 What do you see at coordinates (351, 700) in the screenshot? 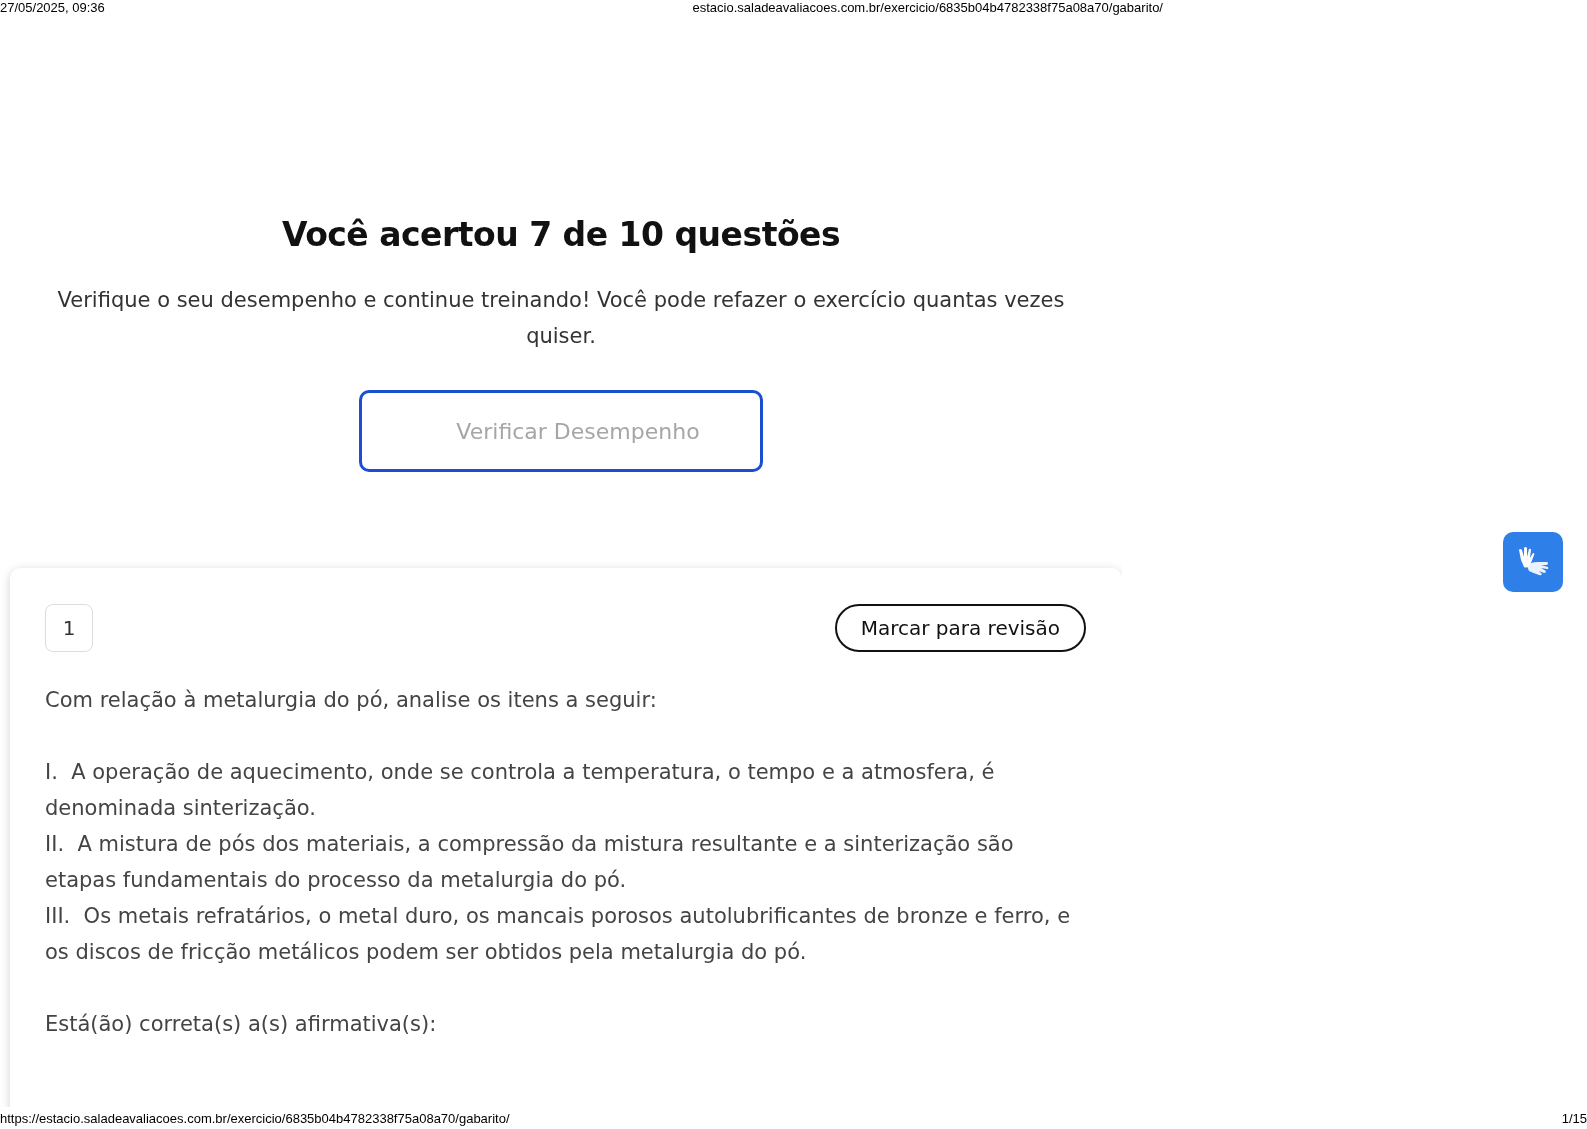
I see `question-text: Com relação à metalurgia do pó, analise os itens a seguir:` at bounding box center [351, 700].